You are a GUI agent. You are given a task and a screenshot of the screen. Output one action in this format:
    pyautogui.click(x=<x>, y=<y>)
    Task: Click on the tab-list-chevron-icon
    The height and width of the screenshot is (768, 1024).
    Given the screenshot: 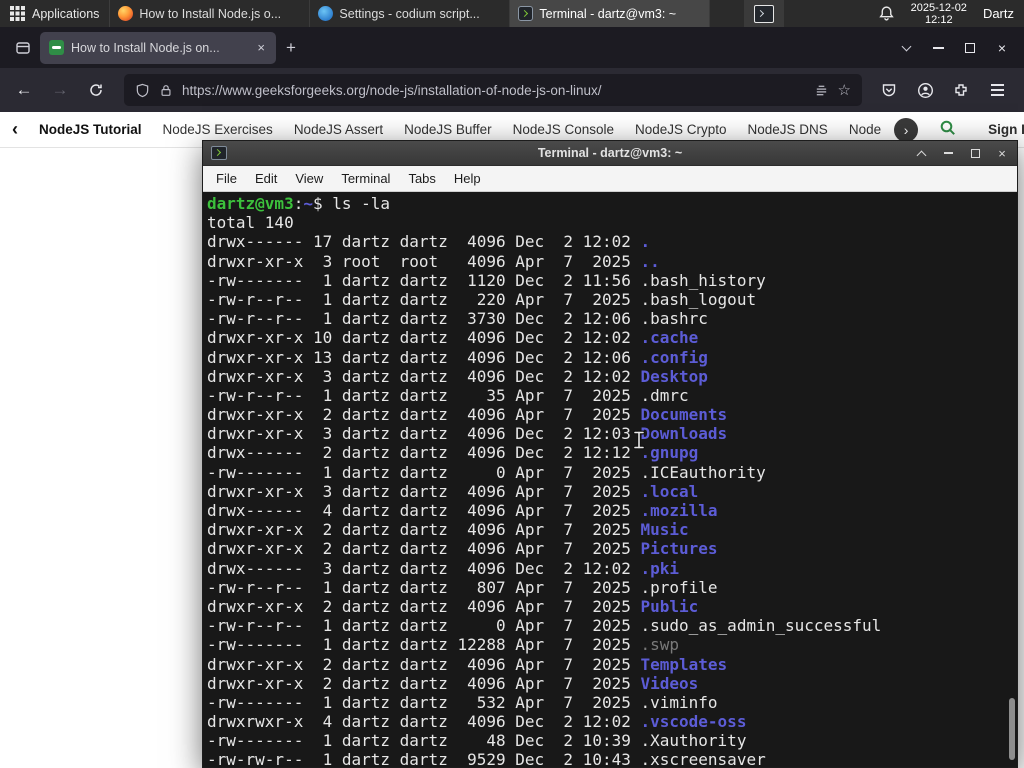 What is the action you would take?
    pyautogui.click(x=906, y=48)
    